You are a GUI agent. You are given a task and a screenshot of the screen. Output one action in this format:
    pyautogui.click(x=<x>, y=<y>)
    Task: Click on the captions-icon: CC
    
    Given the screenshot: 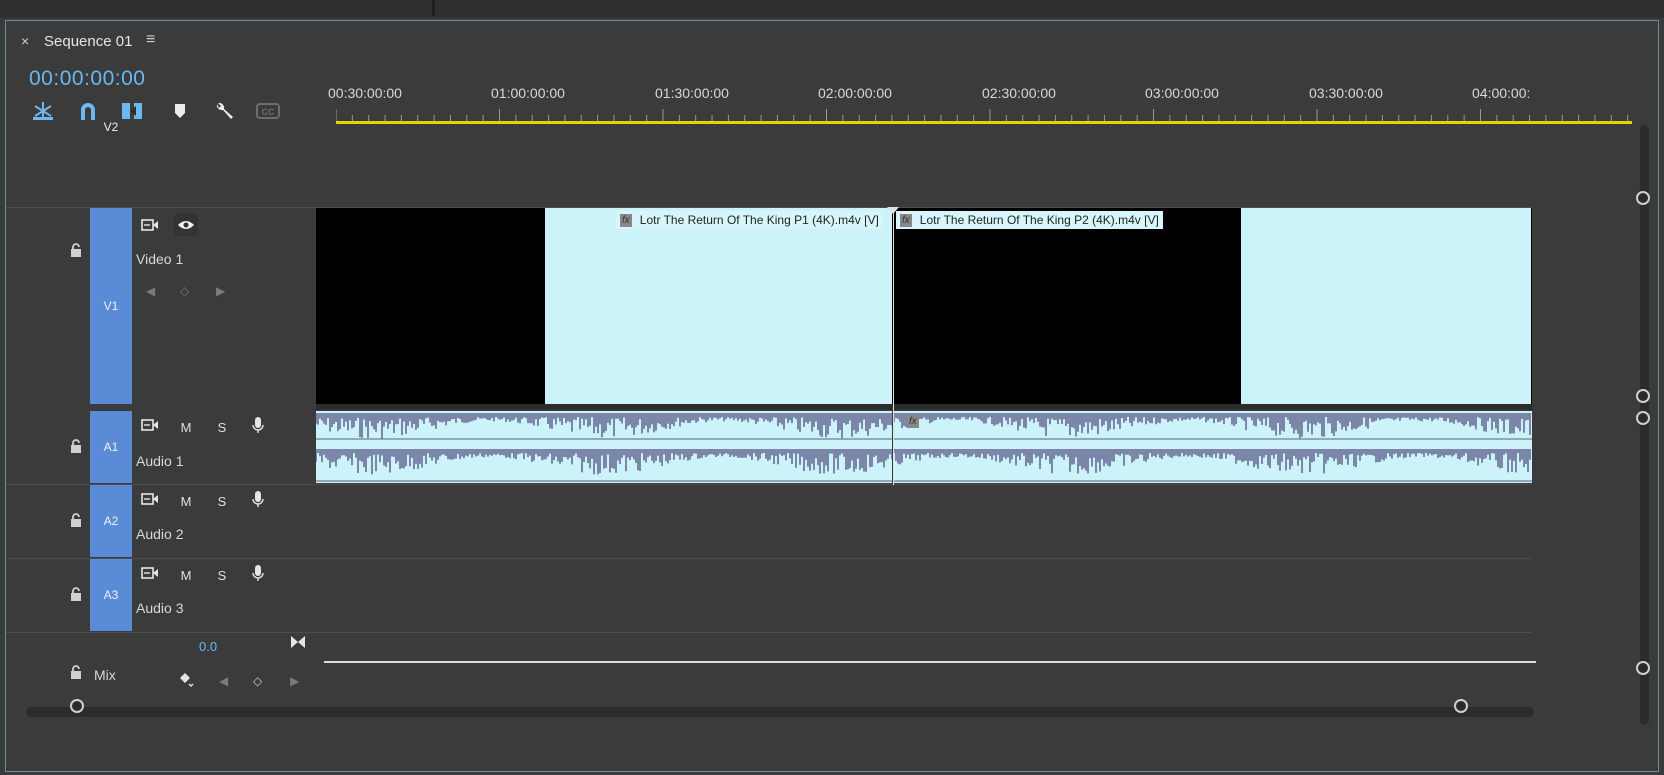 What is the action you would take?
    pyautogui.click(x=268, y=111)
    